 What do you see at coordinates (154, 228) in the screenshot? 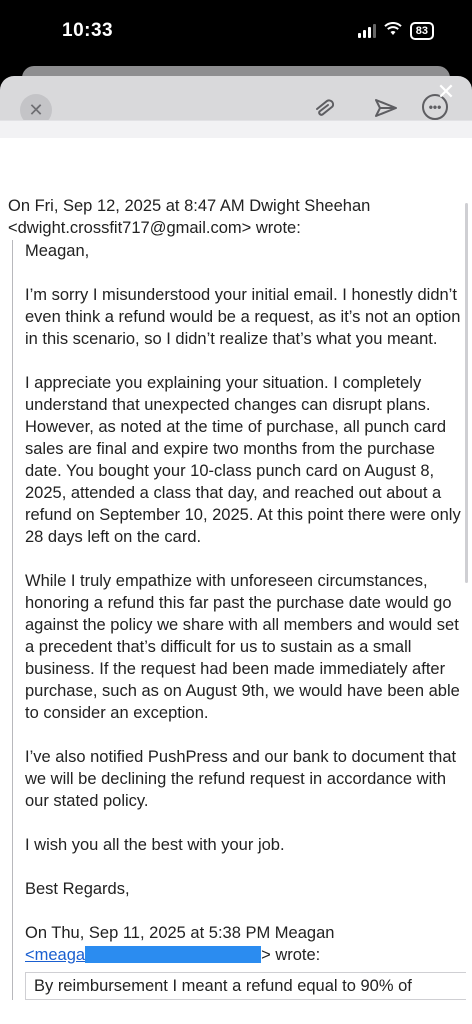
I see `quote-attribution-email: <dwight.crossfit717@gmail.com> wrote:` at bounding box center [154, 228].